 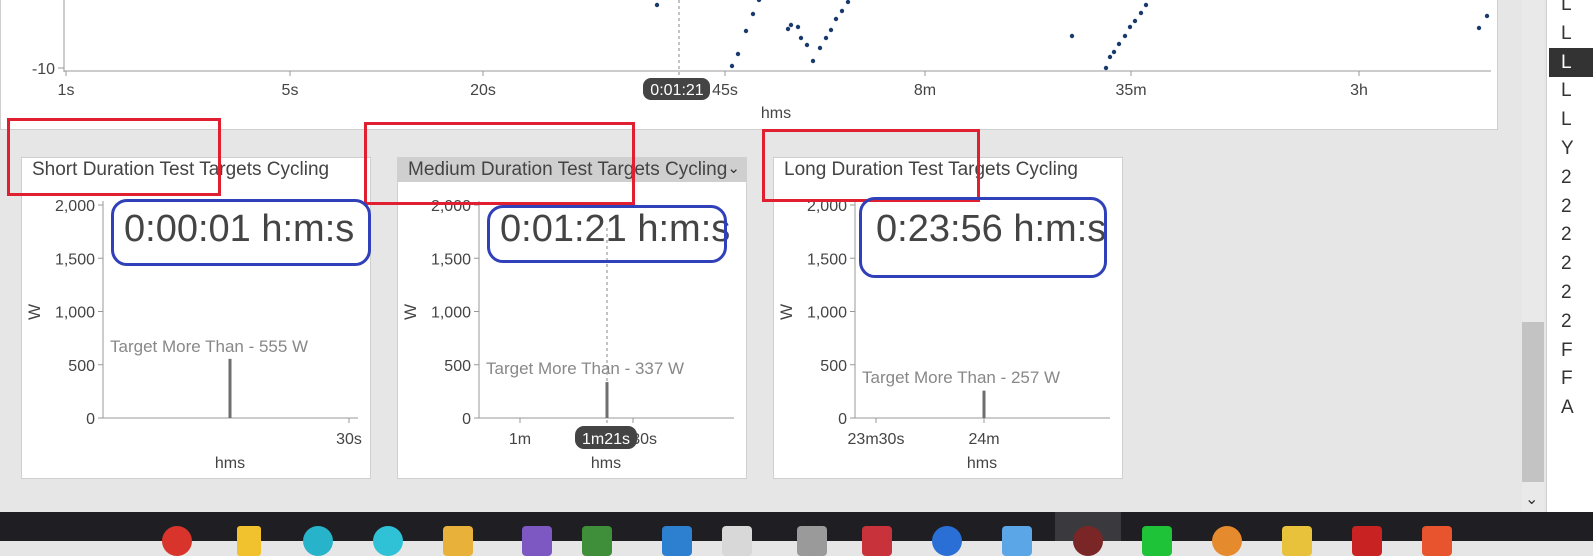 I want to click on card-x-tick-label: 24m, so click(x=983, y=439).